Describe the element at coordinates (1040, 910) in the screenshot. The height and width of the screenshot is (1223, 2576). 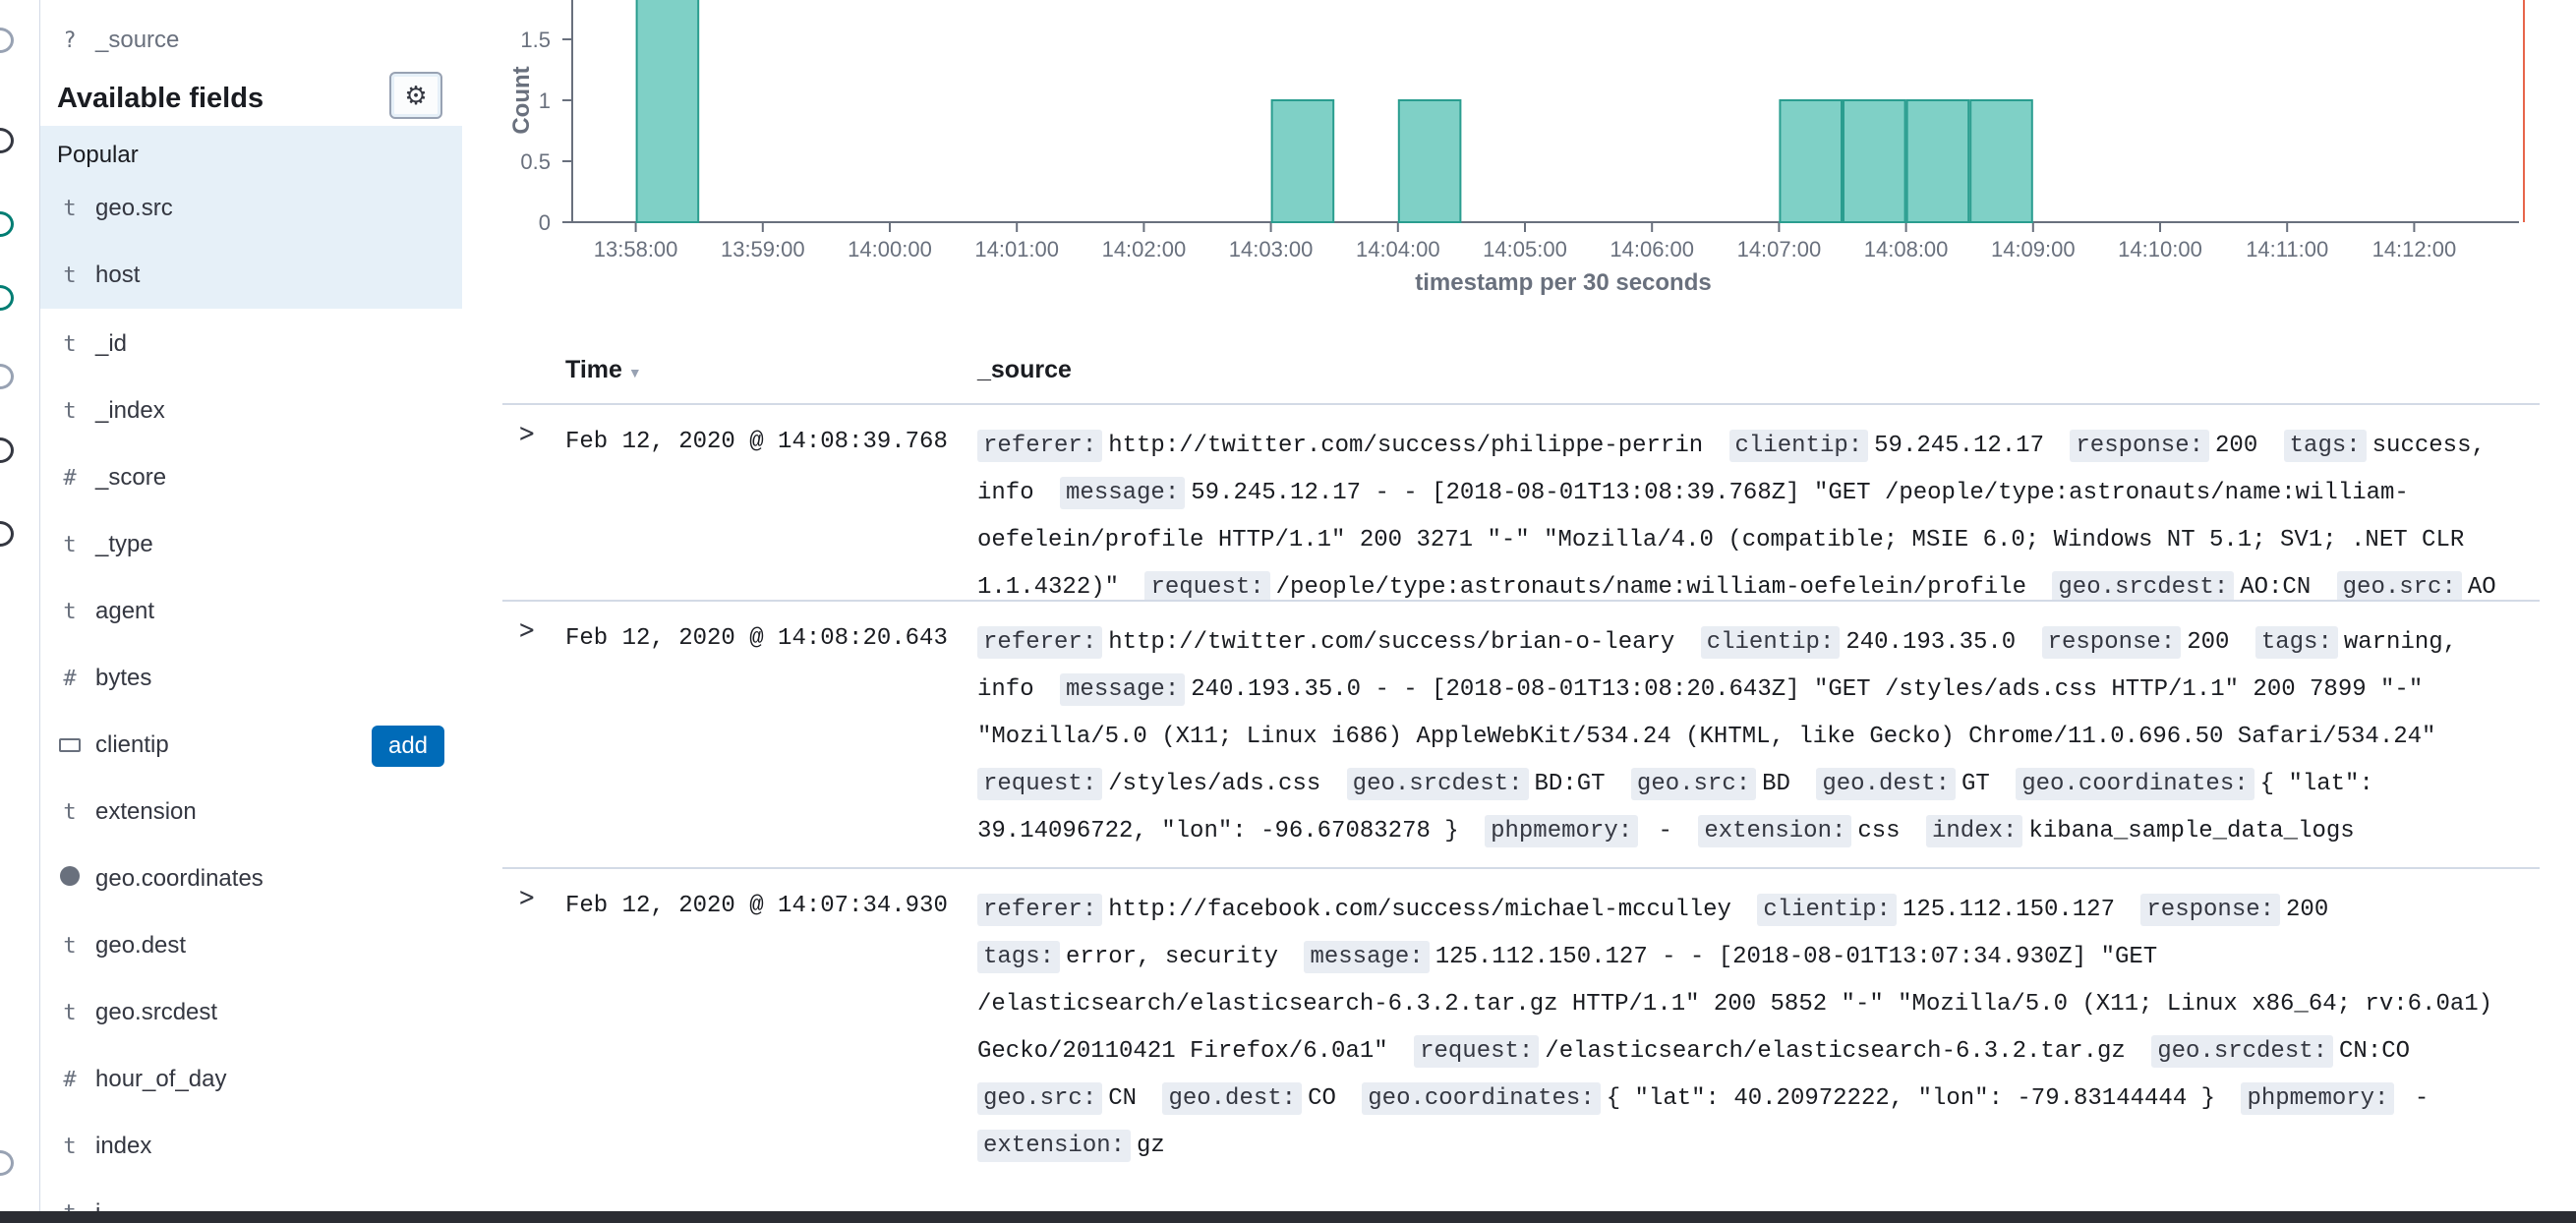
I see `source-field-key: referer:` at that location.